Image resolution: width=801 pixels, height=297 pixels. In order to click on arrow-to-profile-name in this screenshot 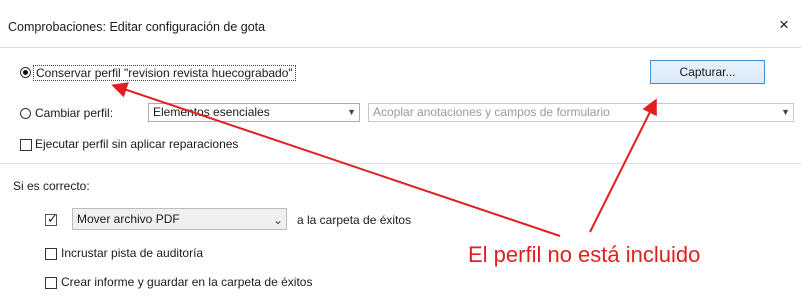, I will do `click(623, 165)`.